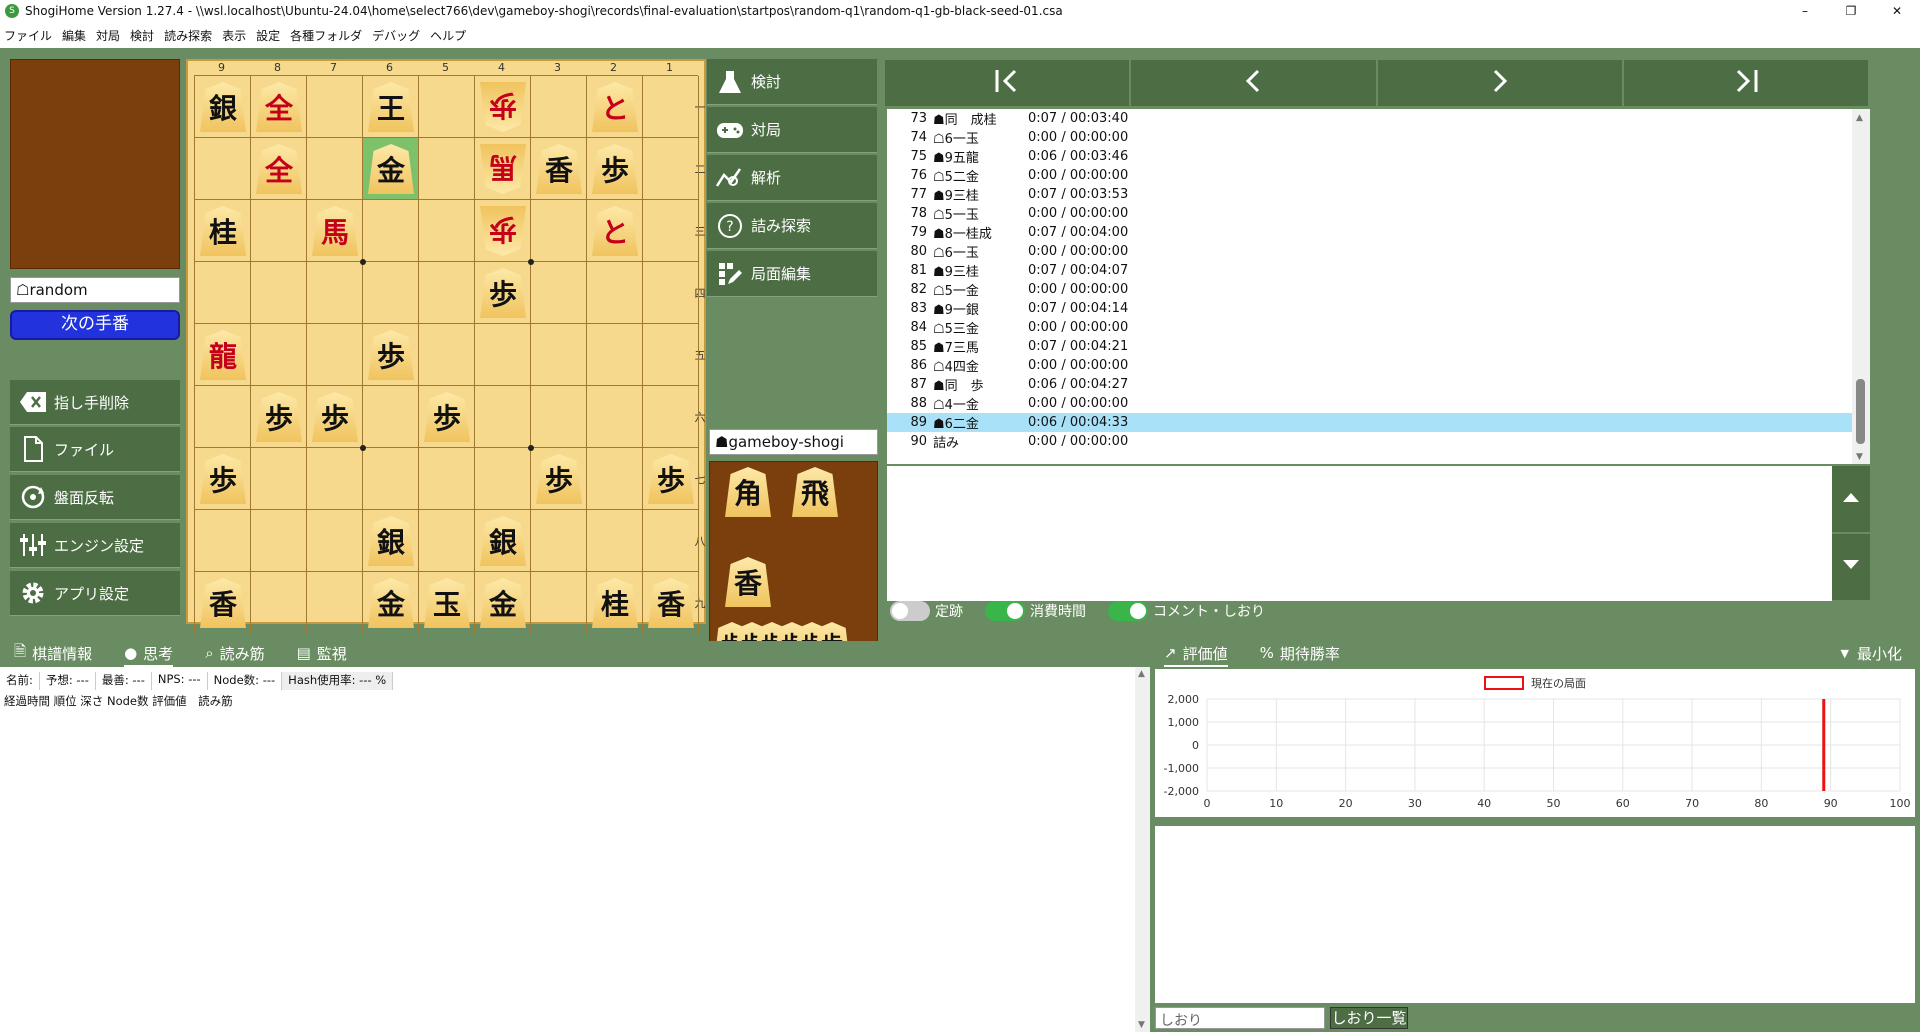 Image resolution: width=1920 pixels, height=1032 pixels. Describe the element at coordinates (1369, 327) in the screenshot. I see `move-row: 84 ☖5三金 0:00 / 00:00:00` at that location.